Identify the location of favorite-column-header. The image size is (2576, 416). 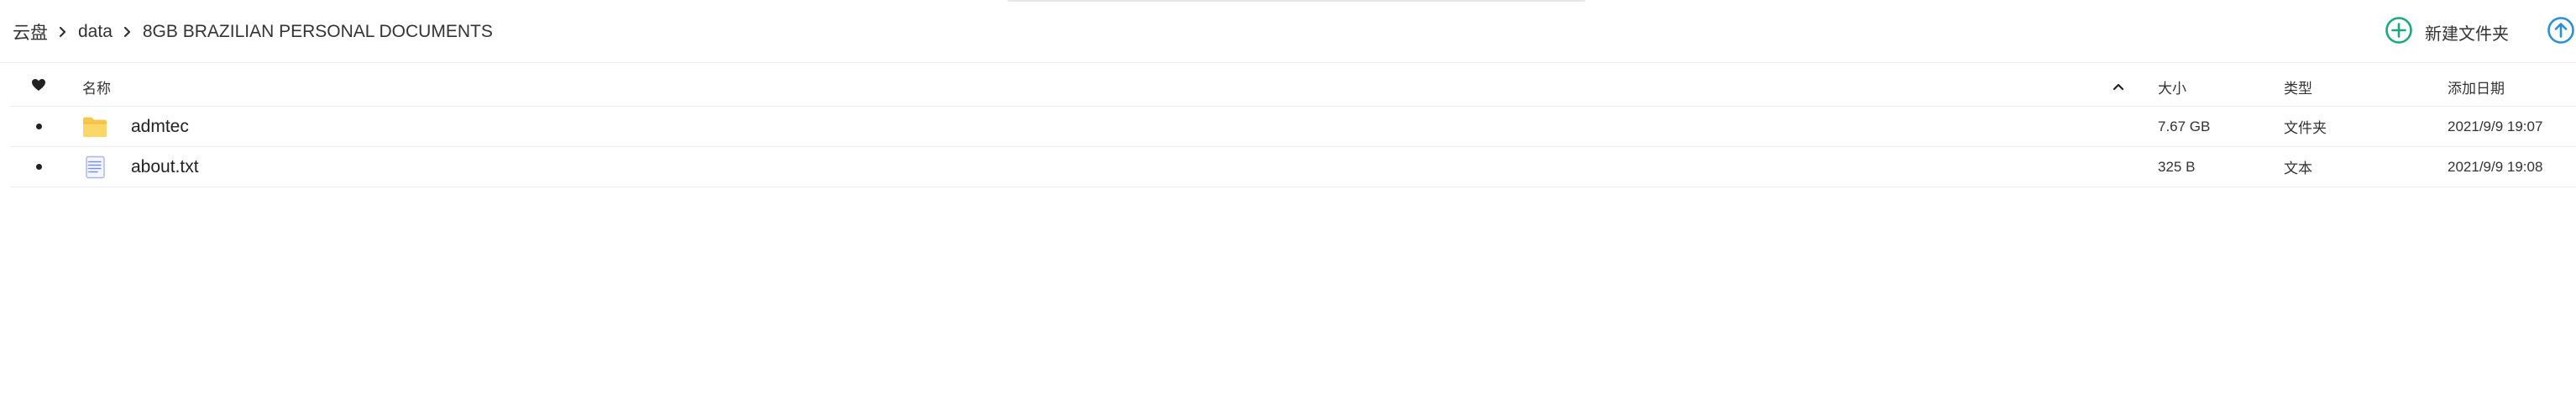
(39, 87).